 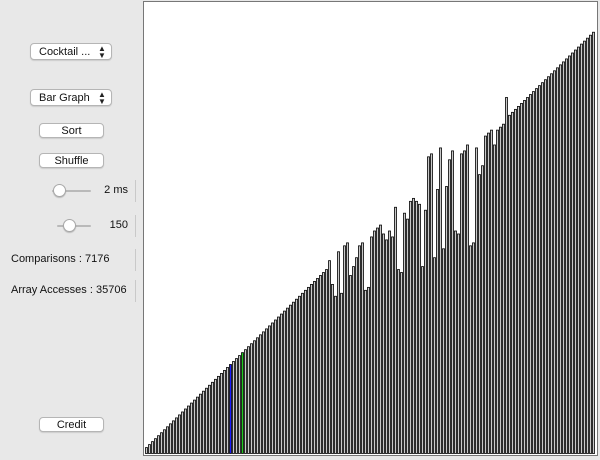 I want to click on credit-button-label: Credit, so click(x=71, y=424).